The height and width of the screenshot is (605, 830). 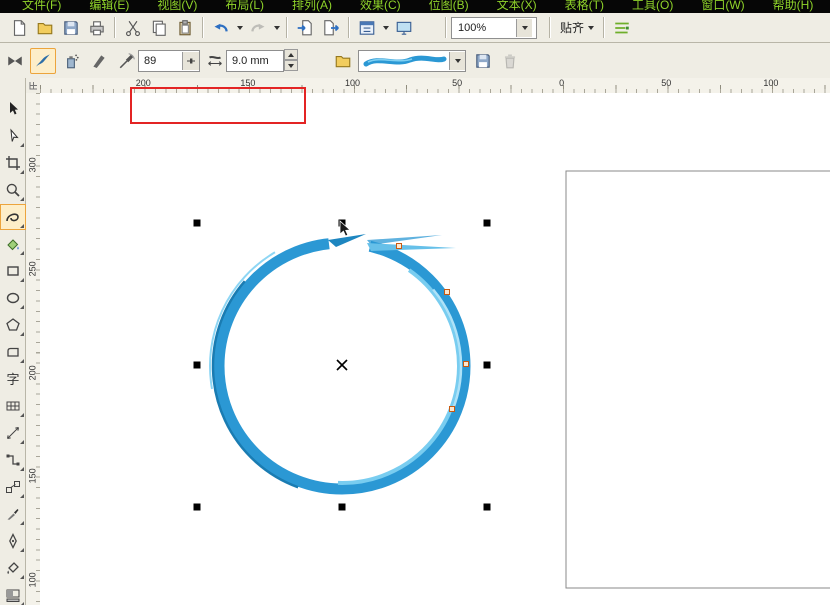 I want to click on smart-fill-tool, so click(x=13, y=244).